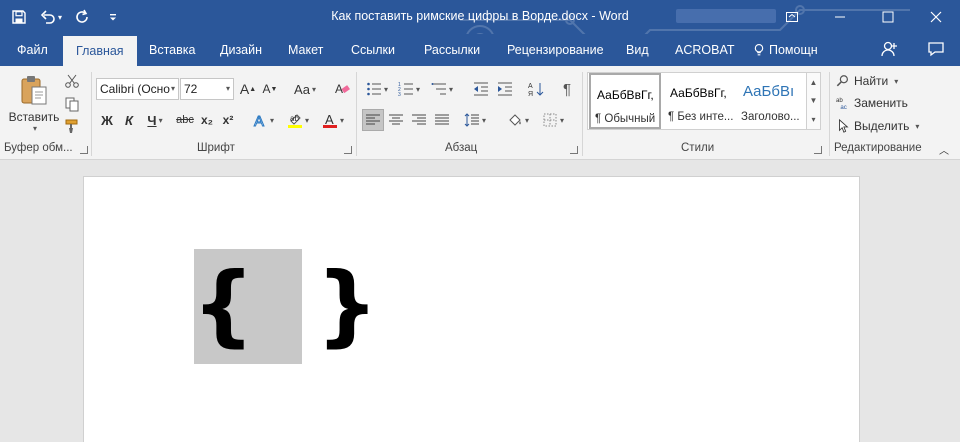 This screenshot has height=442, width=960. I want to click on numbering-icon: 123, so click(405, 89).